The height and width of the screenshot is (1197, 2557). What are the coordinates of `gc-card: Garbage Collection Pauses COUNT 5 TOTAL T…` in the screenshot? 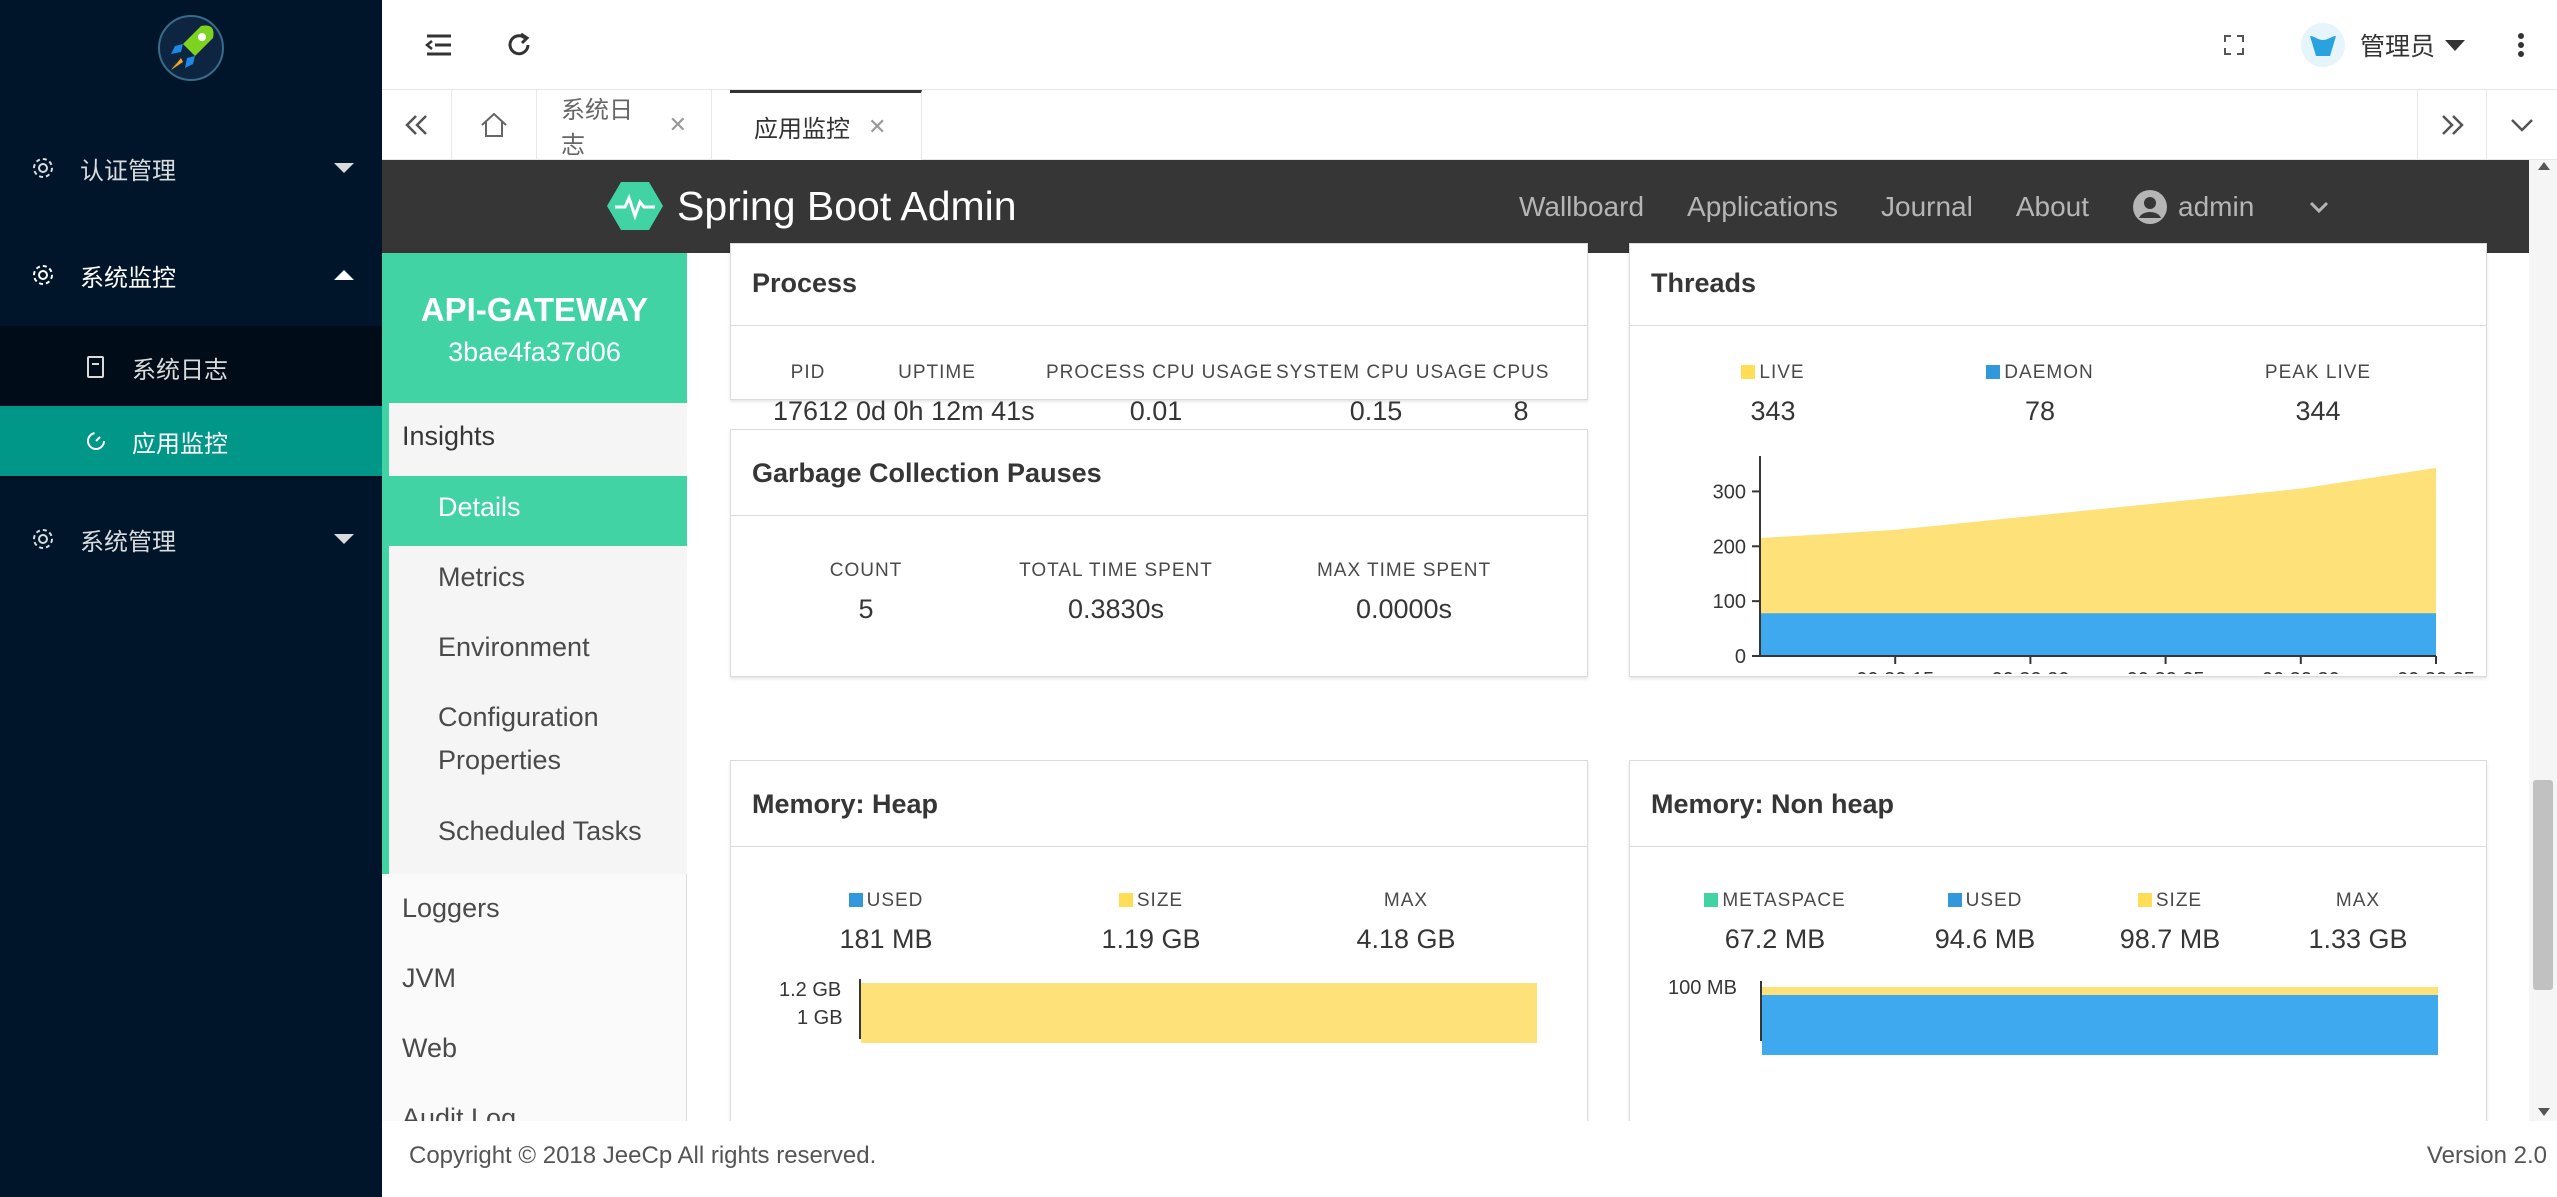 It's located at (1159, 553).